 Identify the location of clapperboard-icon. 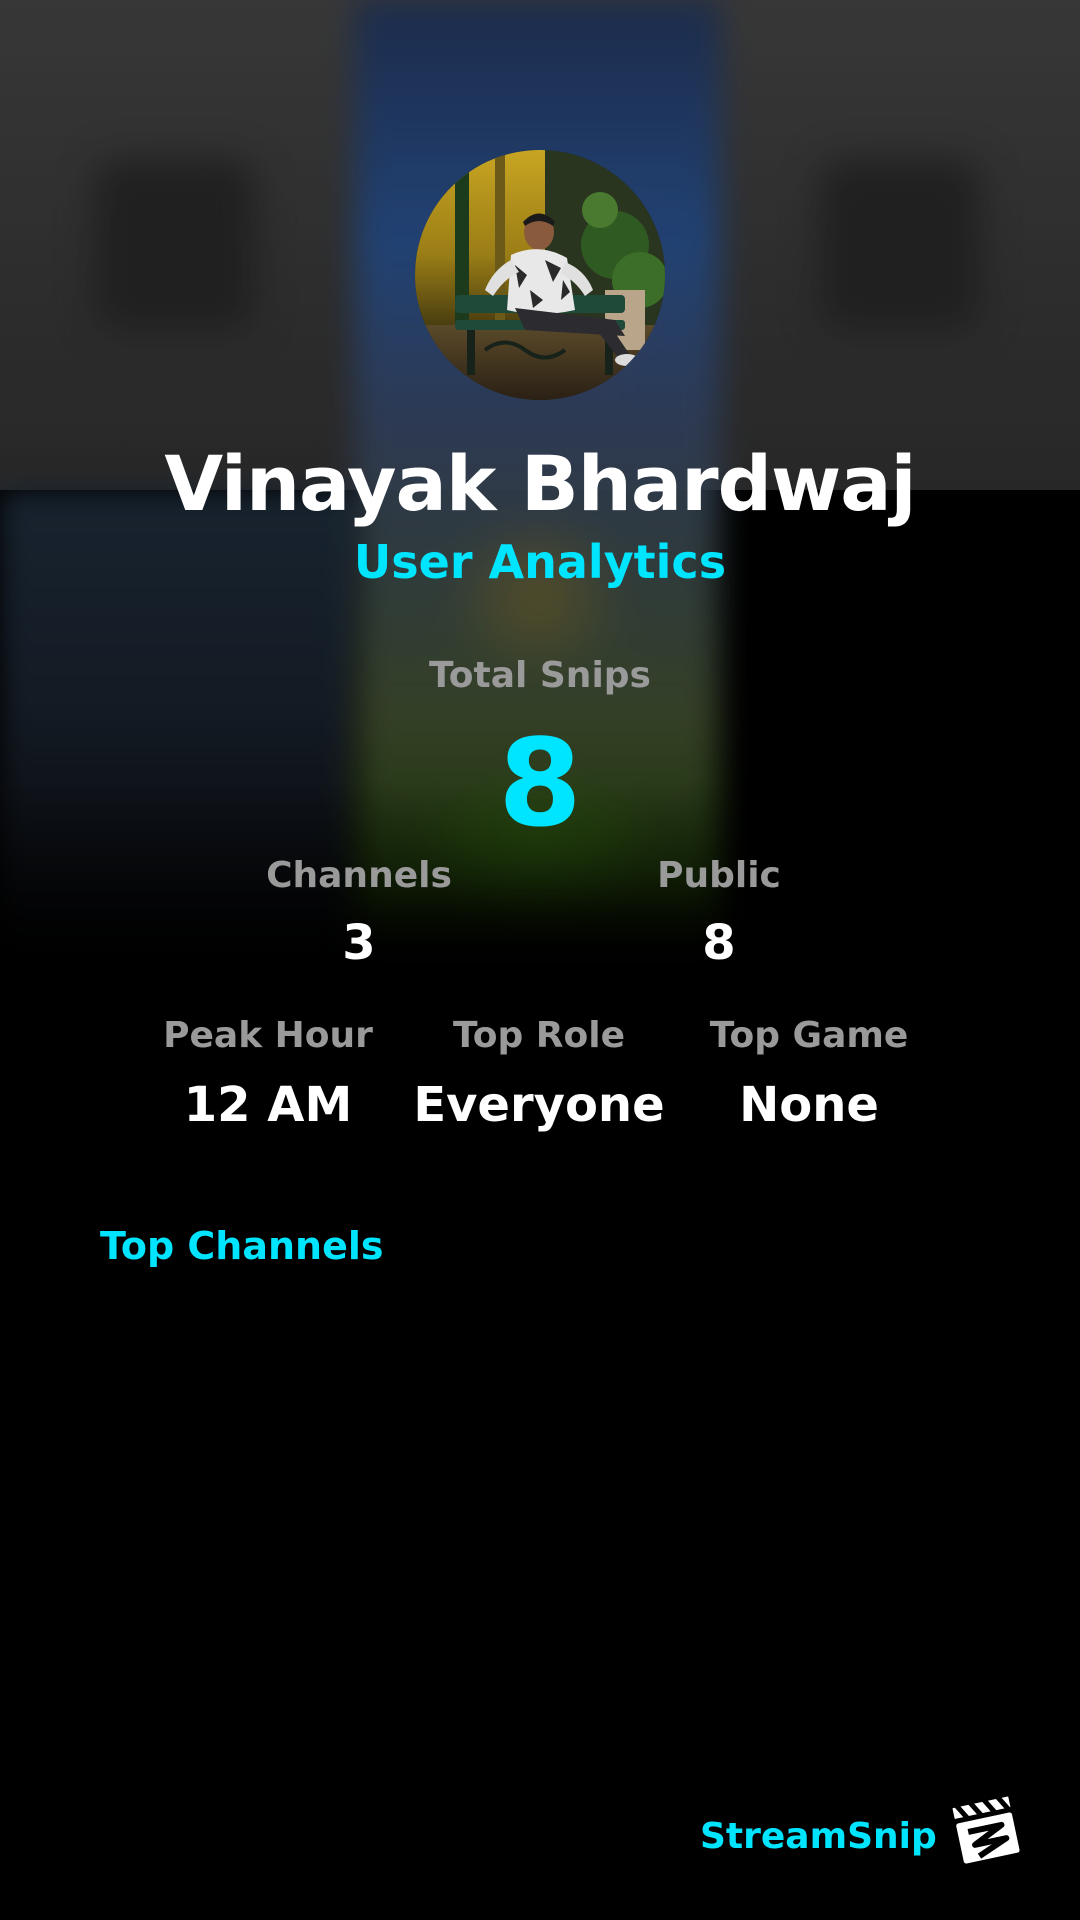
(987, 1829).